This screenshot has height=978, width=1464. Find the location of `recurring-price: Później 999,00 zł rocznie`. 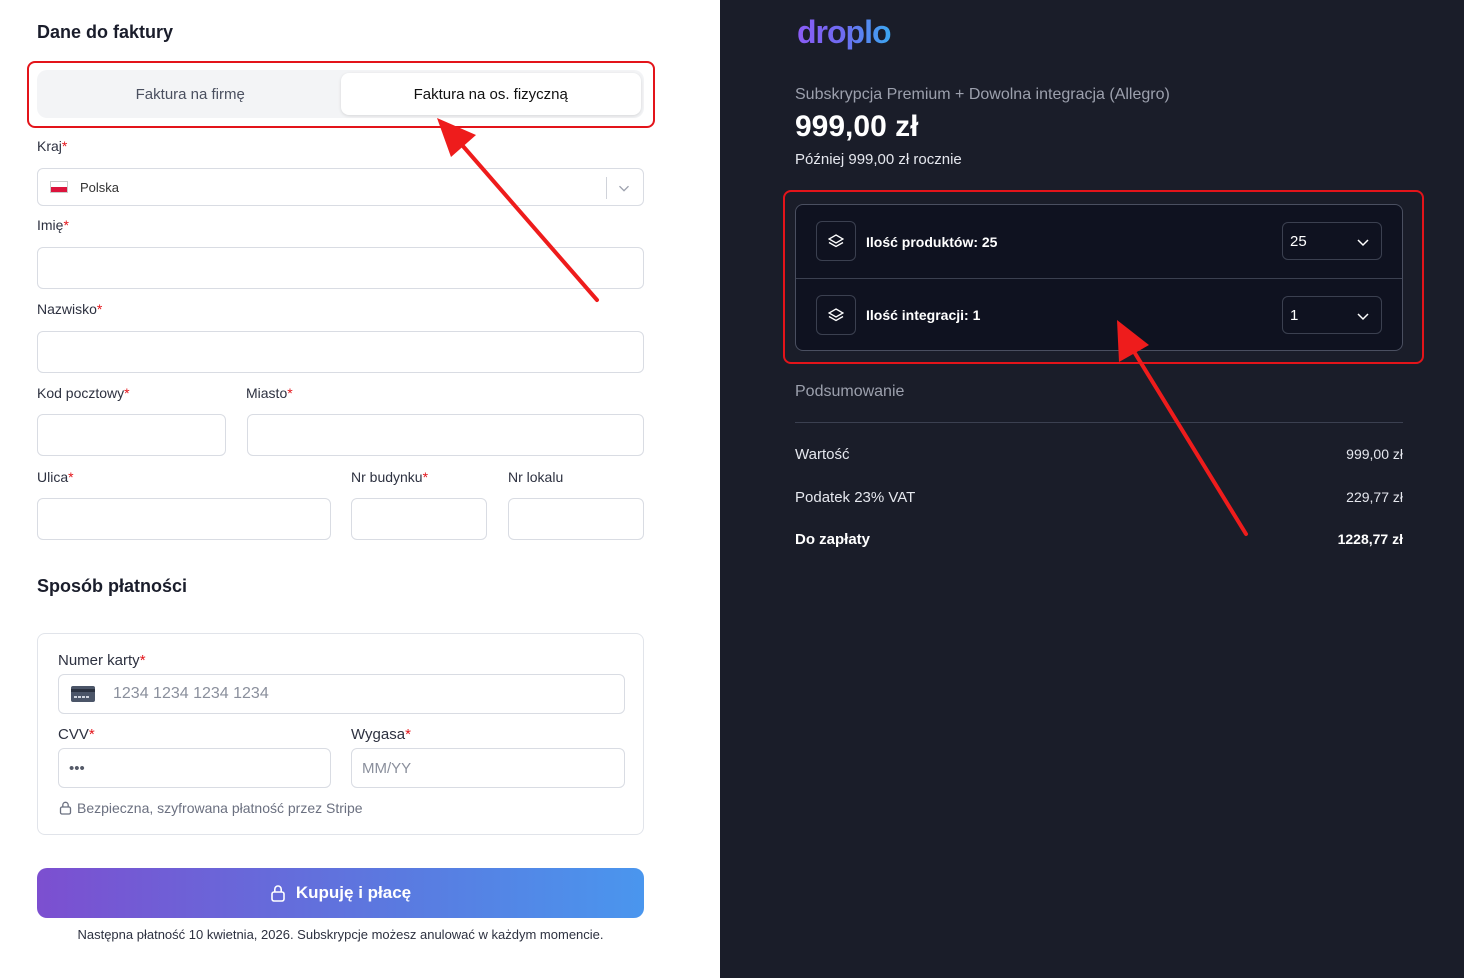

recurring-price: Później 999,00 zł rocznie is located at coordinates (878, 159).